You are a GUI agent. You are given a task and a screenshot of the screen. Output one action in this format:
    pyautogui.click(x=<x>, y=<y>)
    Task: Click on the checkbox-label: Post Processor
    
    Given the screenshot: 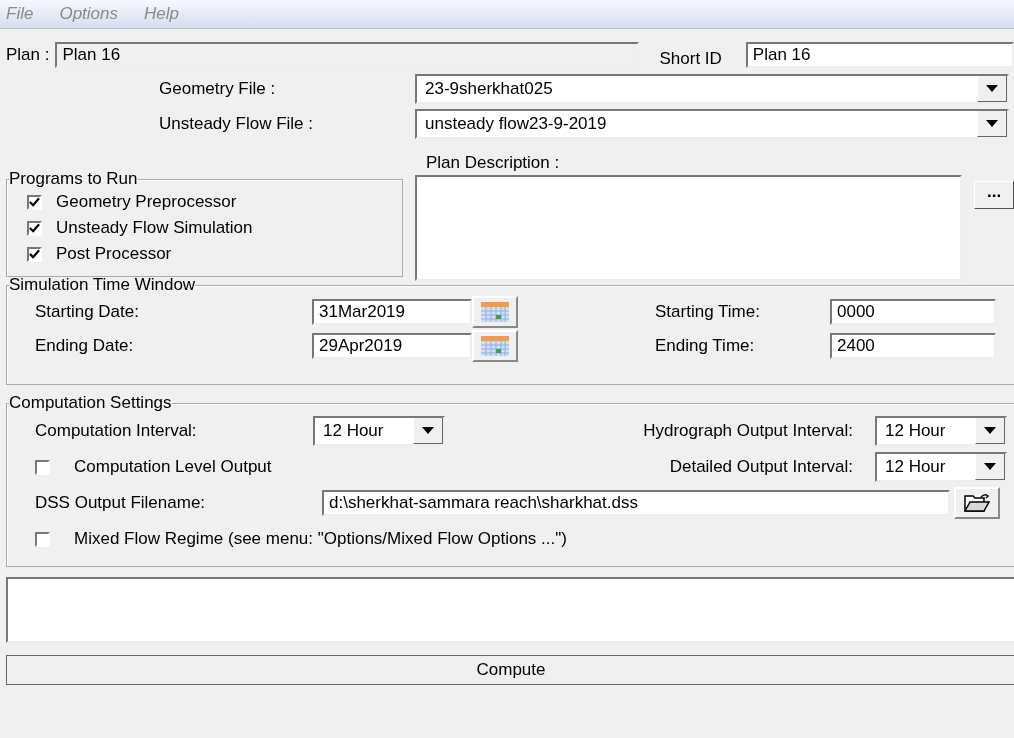 What is the action you would take?
    pyautogui.click(x=114, y=254)
    